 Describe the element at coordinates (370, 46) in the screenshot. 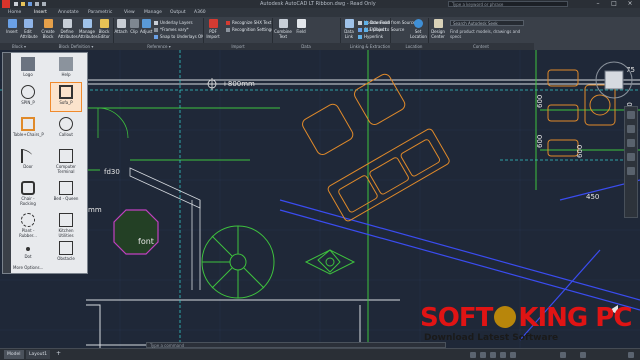

I see `panel-label-linking: Linking & Extraction` at that location.